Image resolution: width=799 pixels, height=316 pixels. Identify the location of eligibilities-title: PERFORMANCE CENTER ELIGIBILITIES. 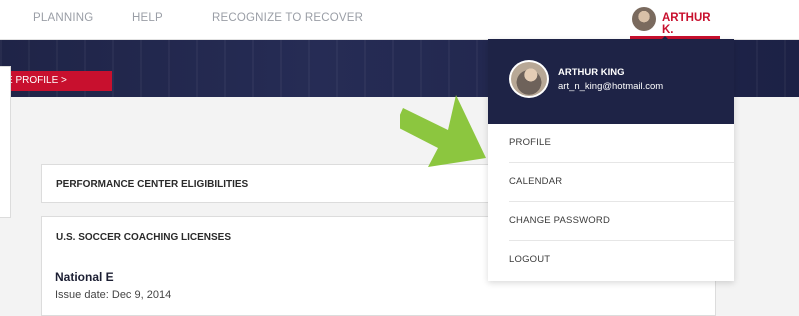
(152, 184).